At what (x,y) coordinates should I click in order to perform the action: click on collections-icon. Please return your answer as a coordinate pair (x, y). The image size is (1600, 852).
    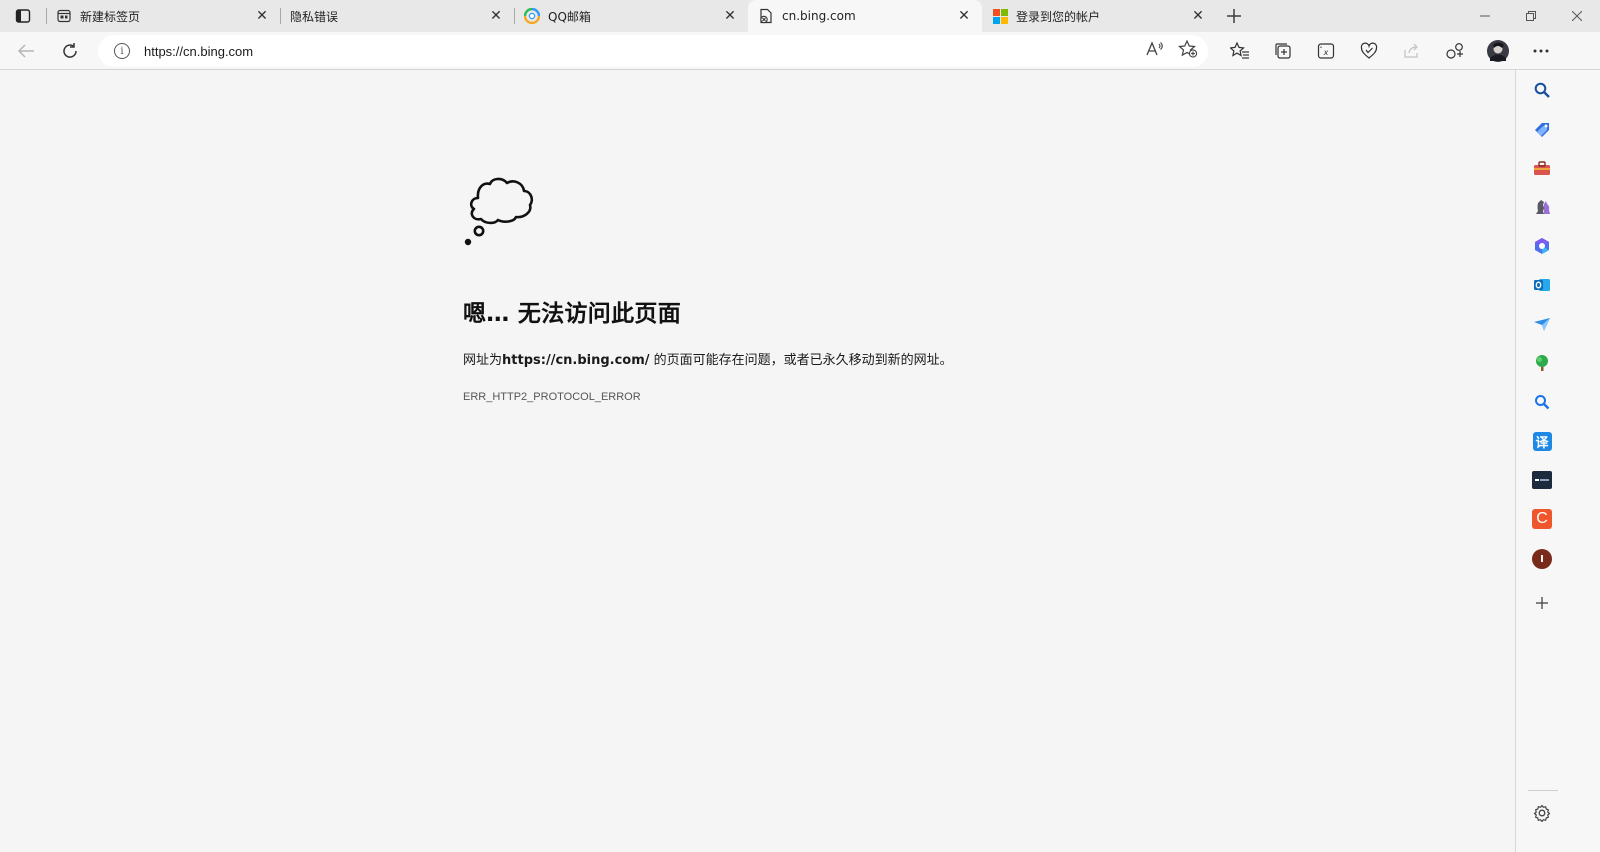
    Looking at the image, I should click on (1282, 51).